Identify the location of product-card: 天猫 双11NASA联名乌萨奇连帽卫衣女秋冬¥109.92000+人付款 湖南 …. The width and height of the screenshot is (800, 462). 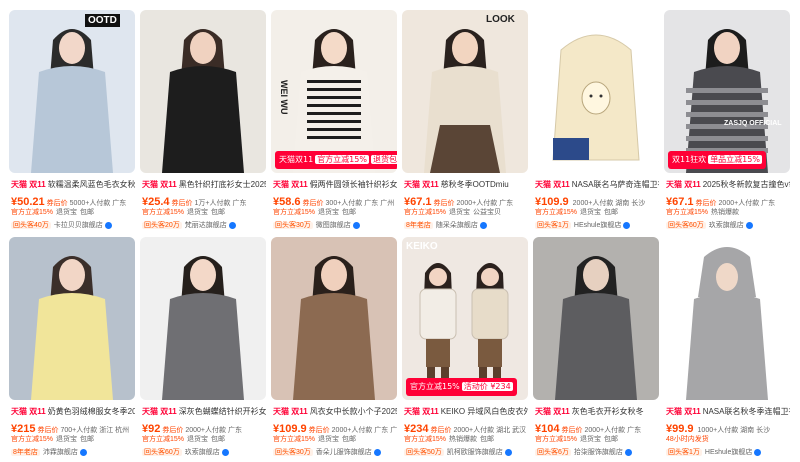
(596, 120).